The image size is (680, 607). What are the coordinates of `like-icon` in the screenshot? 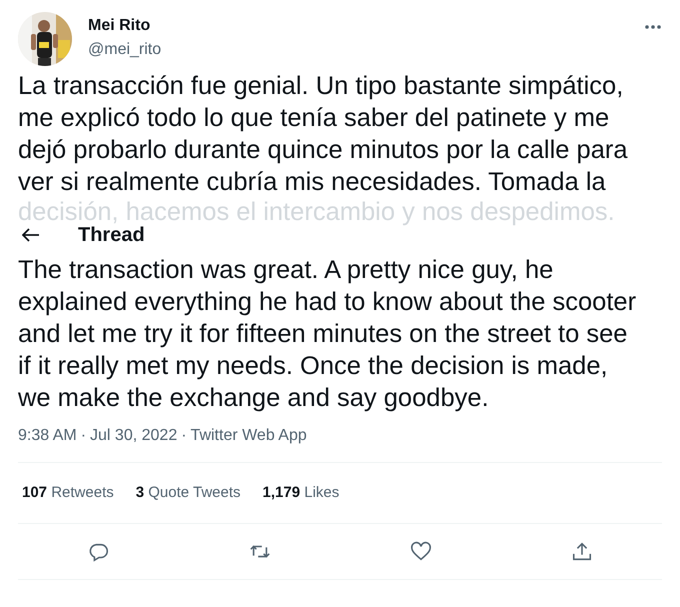 It's located at (421, 551).